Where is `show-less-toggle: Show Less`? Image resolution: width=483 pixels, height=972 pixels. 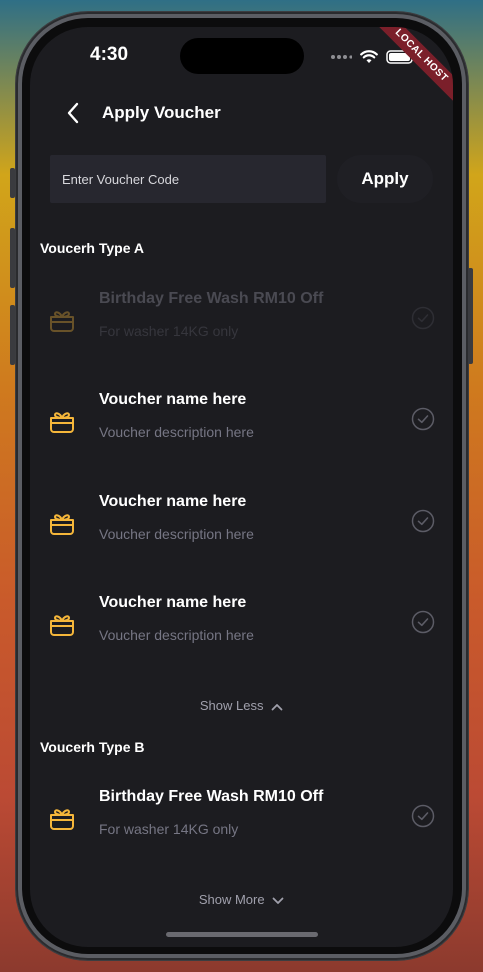 show-less-toggle: Show Less is located at coordinates (241, 705).